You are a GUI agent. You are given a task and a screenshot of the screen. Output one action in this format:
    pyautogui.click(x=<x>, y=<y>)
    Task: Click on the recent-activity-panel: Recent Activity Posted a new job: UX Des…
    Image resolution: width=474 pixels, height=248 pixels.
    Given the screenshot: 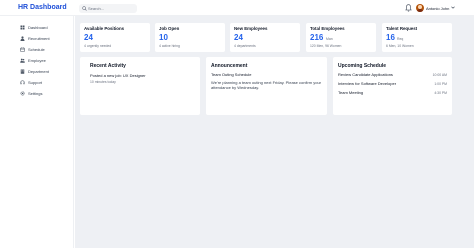 What is the action you would take?
    pyautogui.click(x=140, y=86)
    